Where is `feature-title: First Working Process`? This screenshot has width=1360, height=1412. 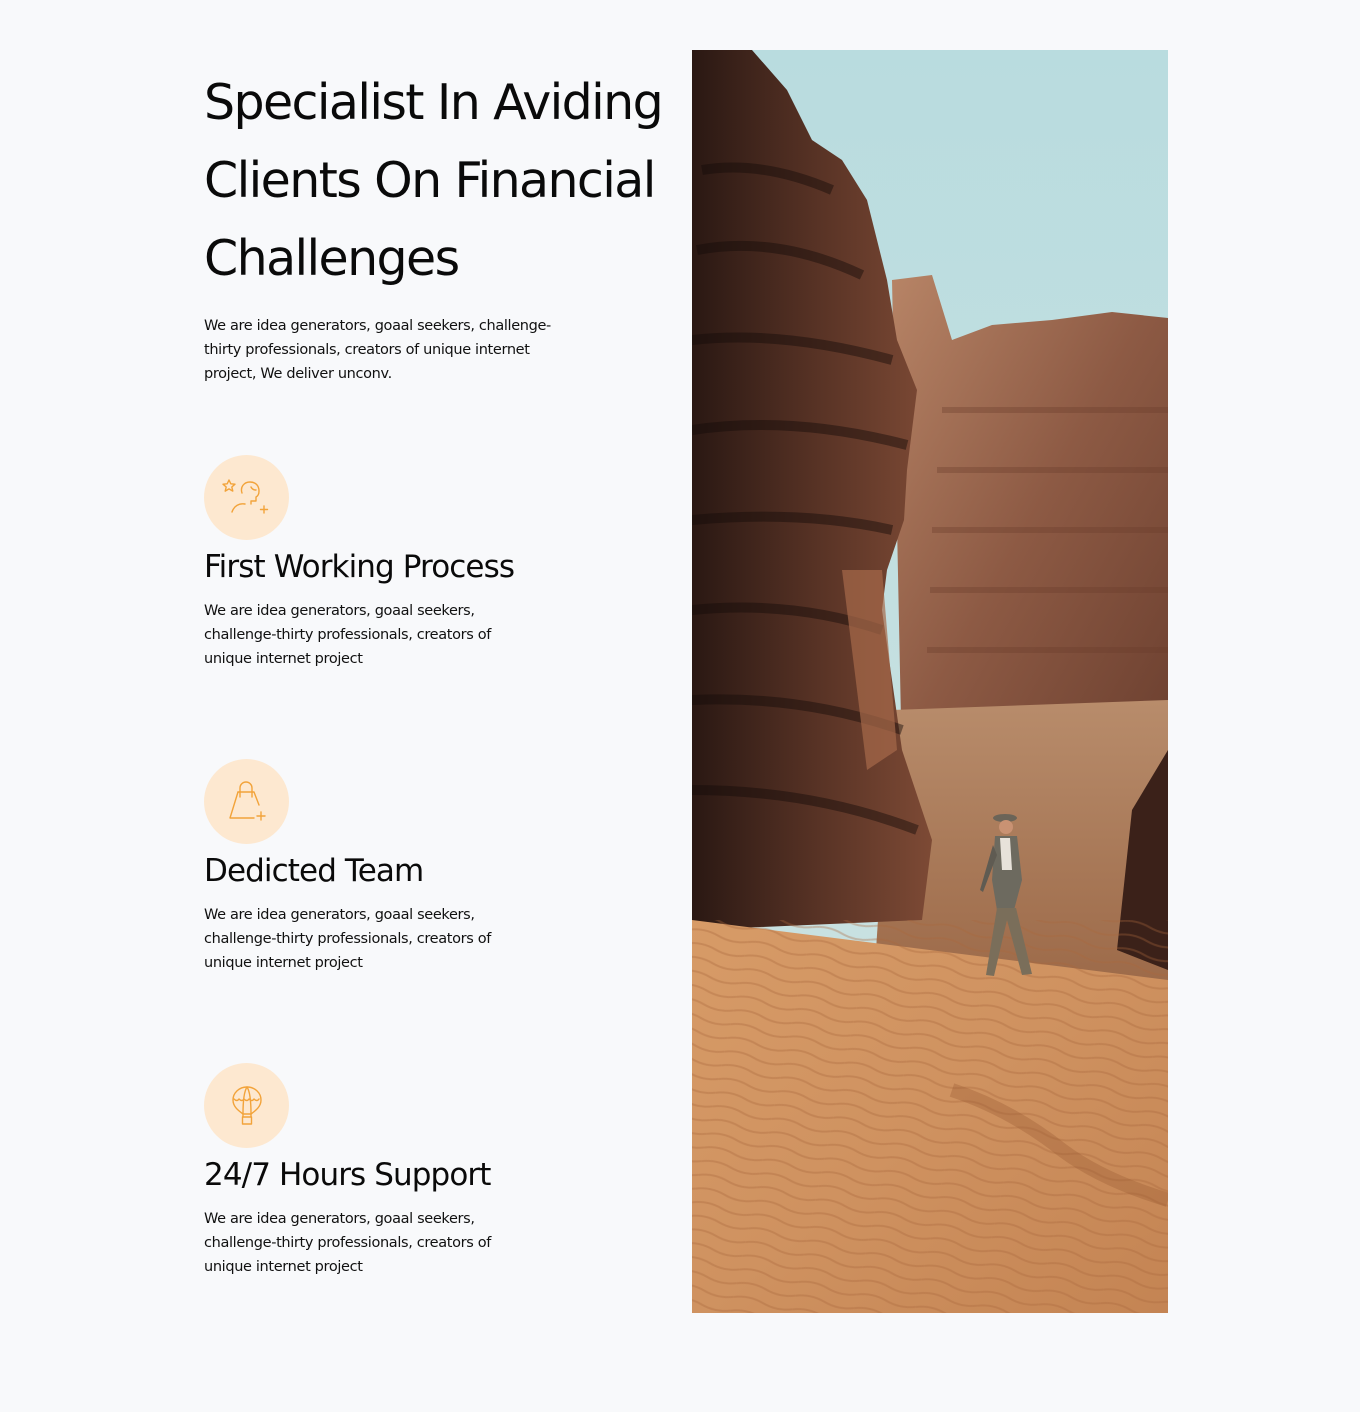
feature-title: First Working Process is located at coordinates (359, 567).